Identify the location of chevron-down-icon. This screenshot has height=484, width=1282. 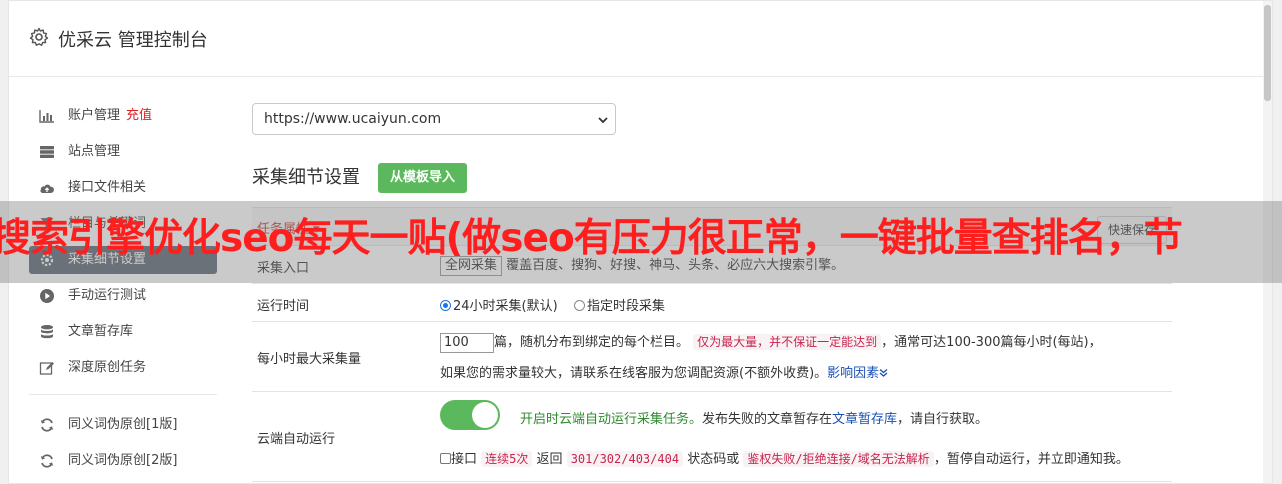
(603, 120).